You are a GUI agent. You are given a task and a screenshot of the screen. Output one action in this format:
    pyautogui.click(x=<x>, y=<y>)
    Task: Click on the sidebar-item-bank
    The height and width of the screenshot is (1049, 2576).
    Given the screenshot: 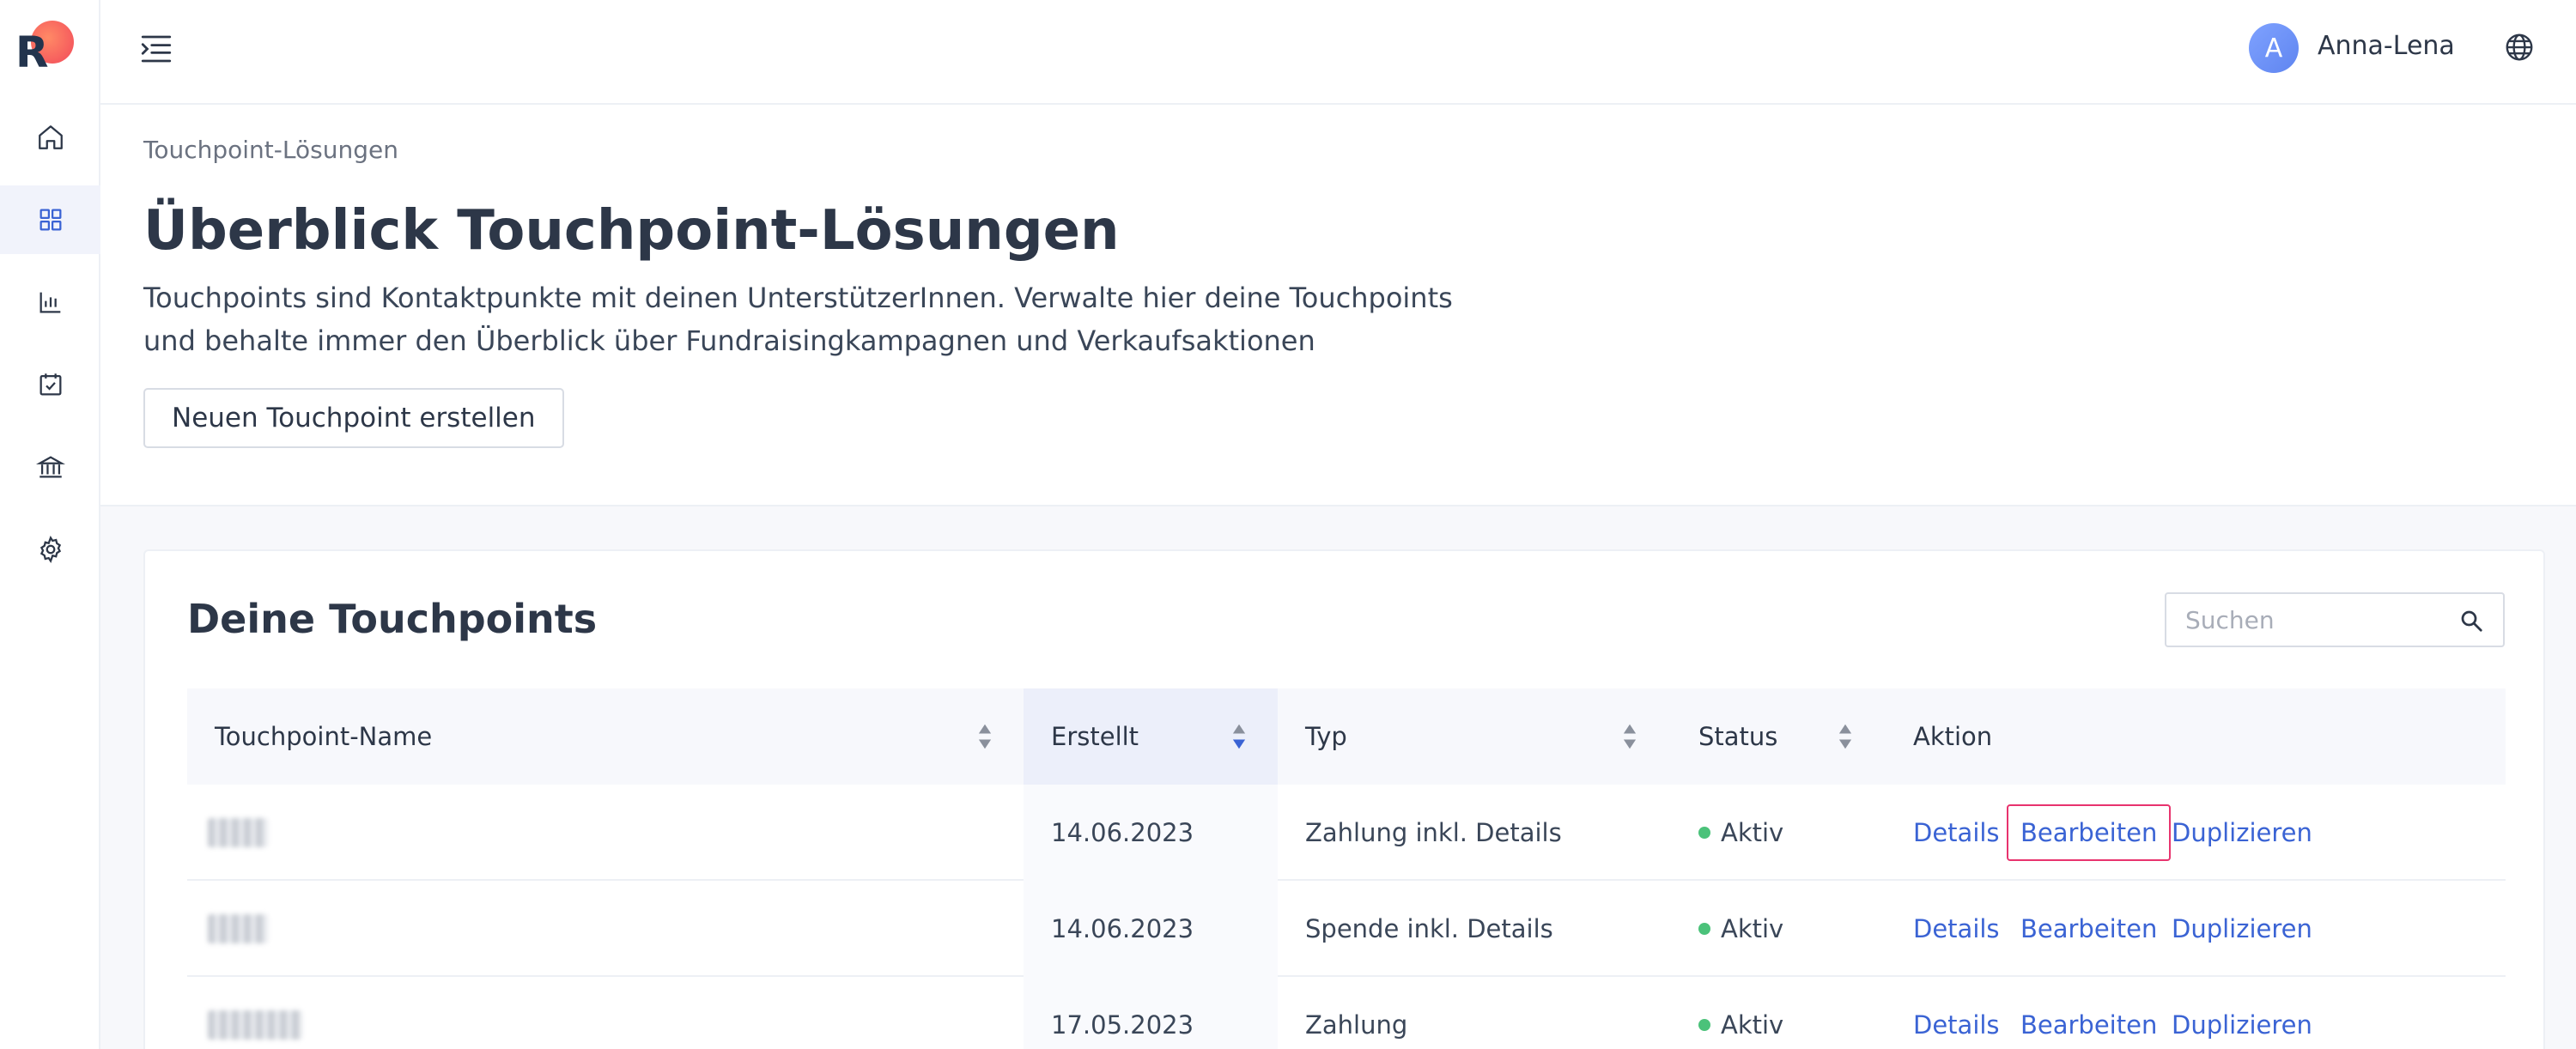 What is the action you would take?
    pyautogui.click(x=50, y=467)
    